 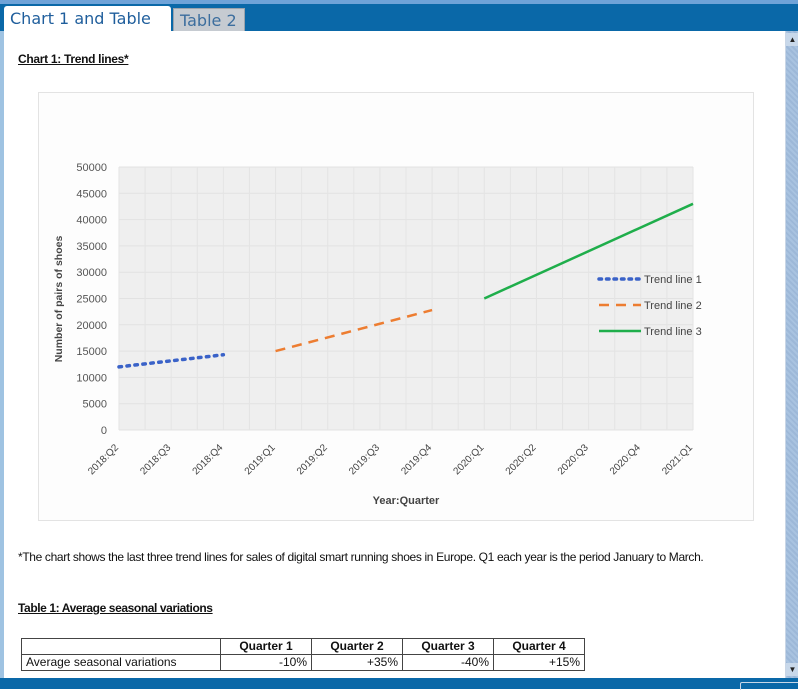 What do you see at coordinates (625, 459) in the screenshot?
I see `x-tick-label: 2020:Q4` at bounding box center [625, 459].